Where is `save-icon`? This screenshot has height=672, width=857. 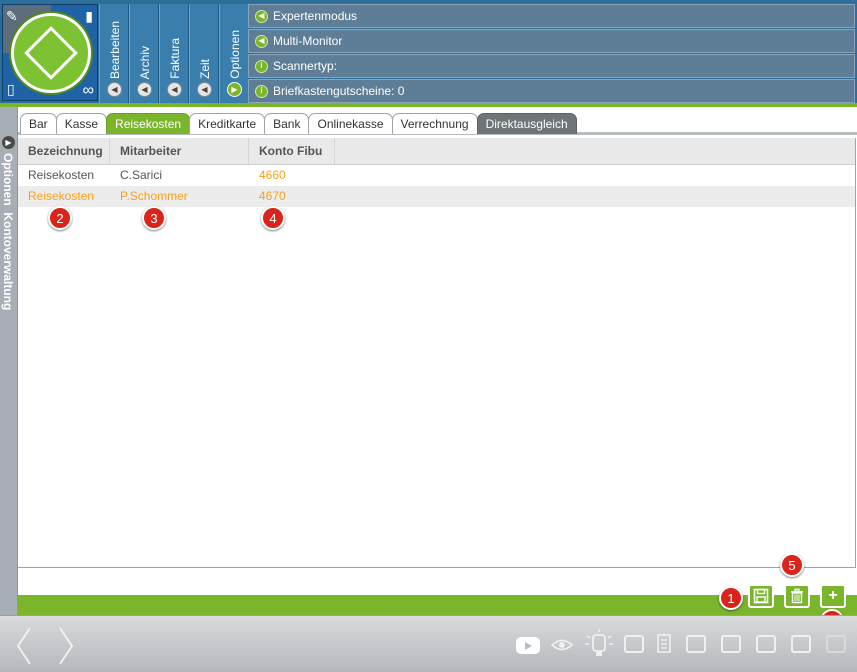 save-icon is located at coordinates (761, 596).